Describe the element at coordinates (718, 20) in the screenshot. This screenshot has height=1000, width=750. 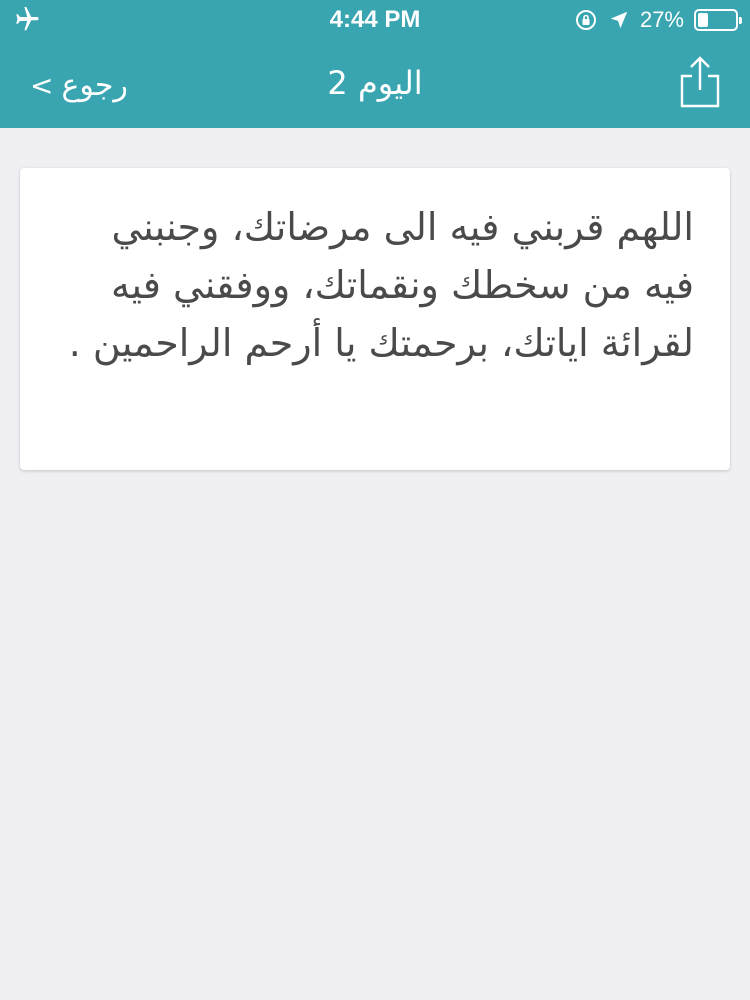
I see `battery-icon` at that location.